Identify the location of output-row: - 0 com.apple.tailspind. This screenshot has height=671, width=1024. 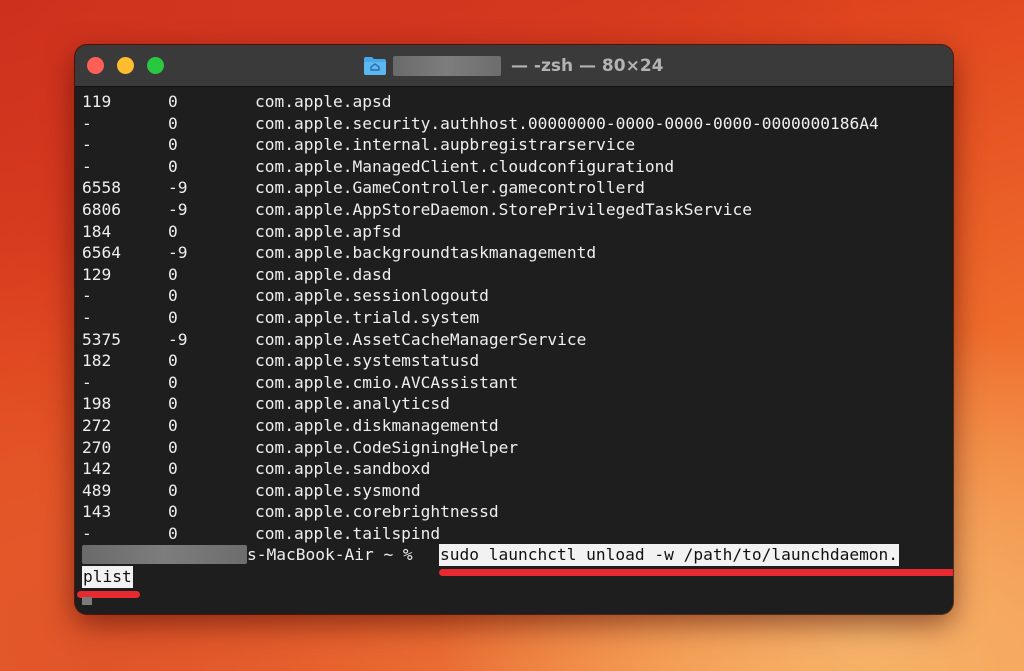
(517, 534).